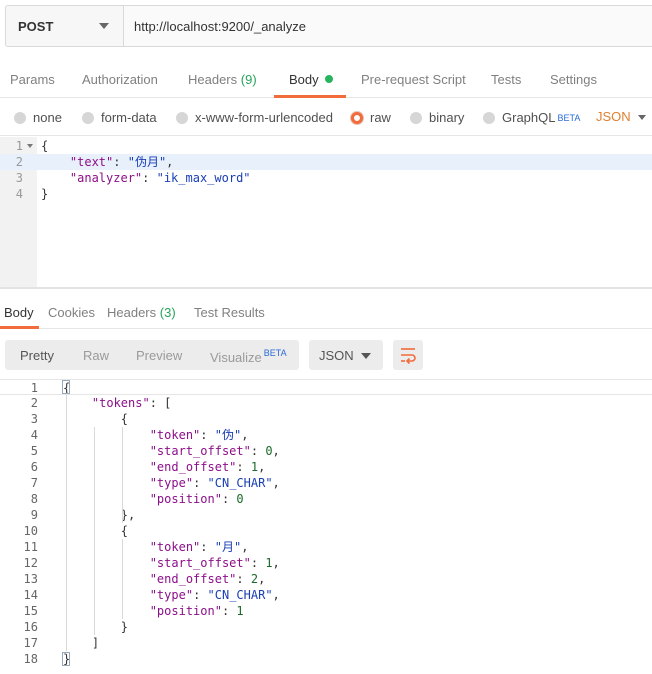 Image resolution: width=652 pixels, height=674 pixels. What do you see at coordinates (326, 178) in the screenshot?
I see `editor-line: 3 "analyzer": "ik_max_word"` at bounding box center [326, 178].